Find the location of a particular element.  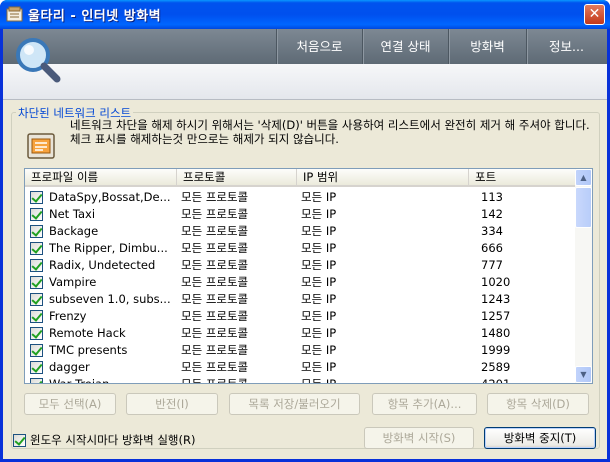

profile-name: Vampire is located at coordinates (73, 282).